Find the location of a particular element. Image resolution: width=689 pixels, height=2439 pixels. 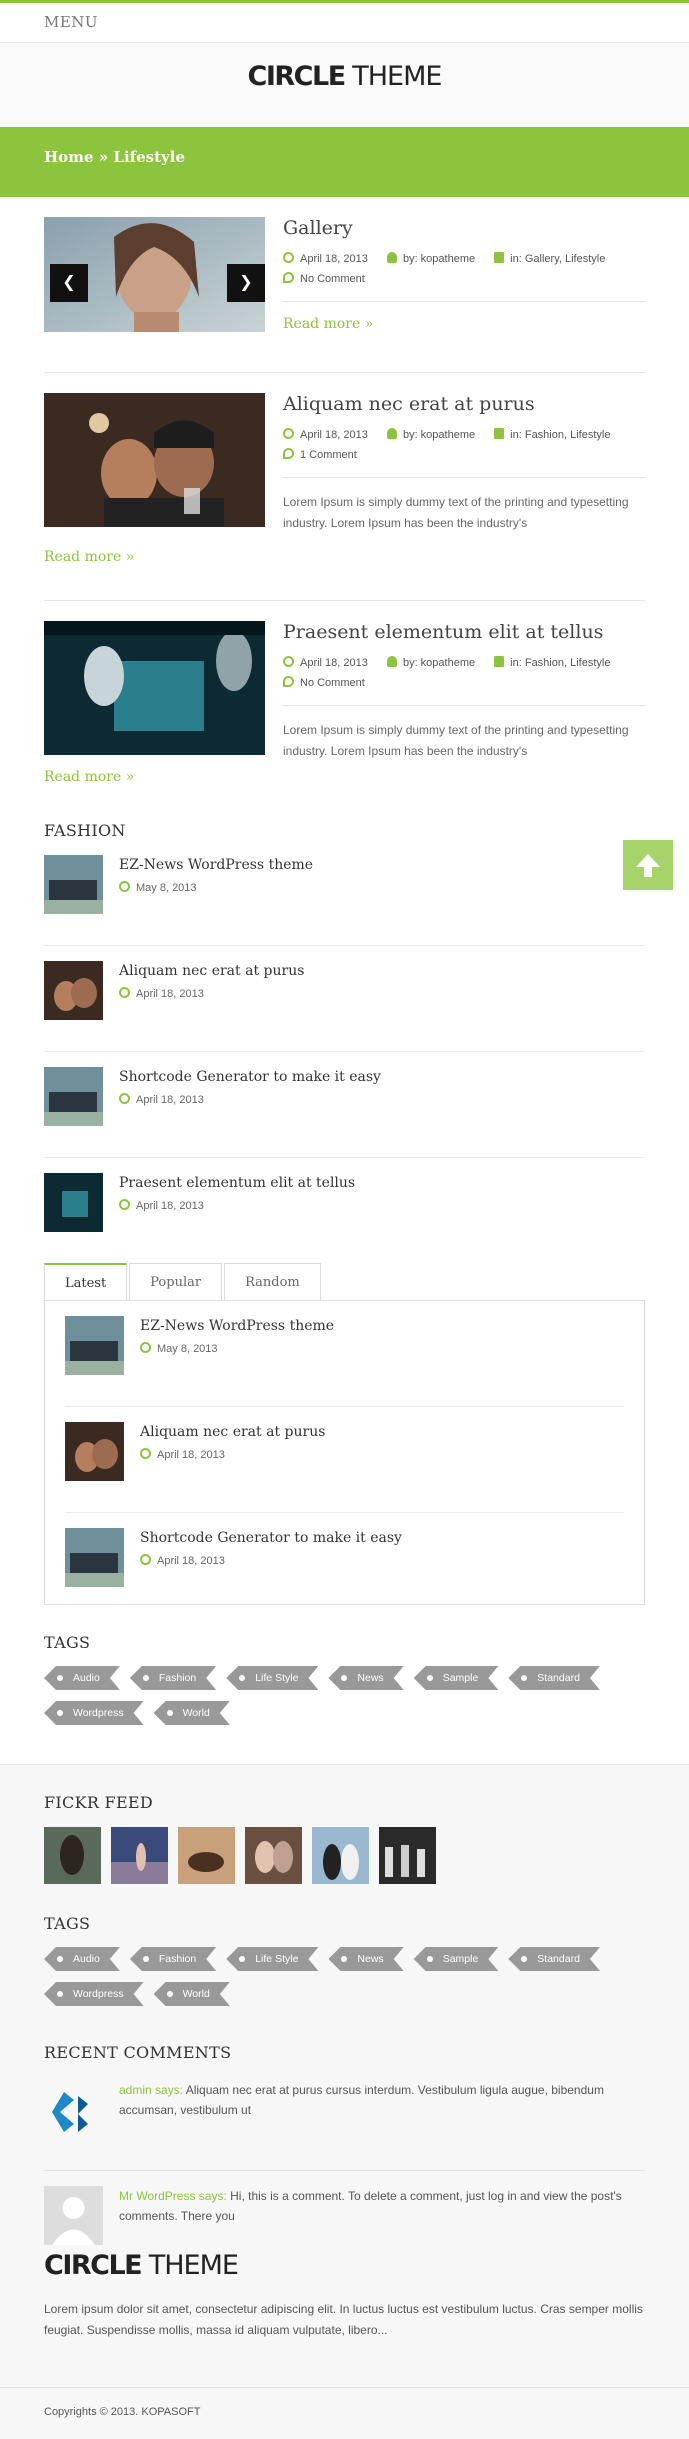

category-icon is located at coordinates (499, 661).